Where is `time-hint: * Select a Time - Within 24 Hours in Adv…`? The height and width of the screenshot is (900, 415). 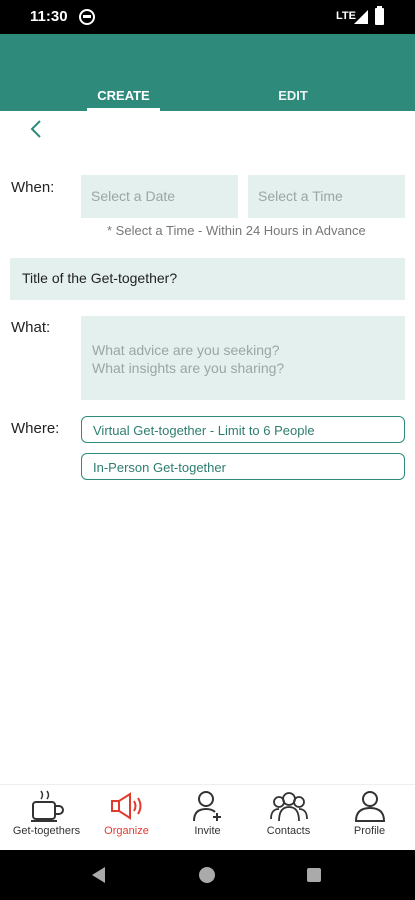 time-hint: * Select a Time - Within 24 Hours in Adv… is located at coordinates (236, 230).